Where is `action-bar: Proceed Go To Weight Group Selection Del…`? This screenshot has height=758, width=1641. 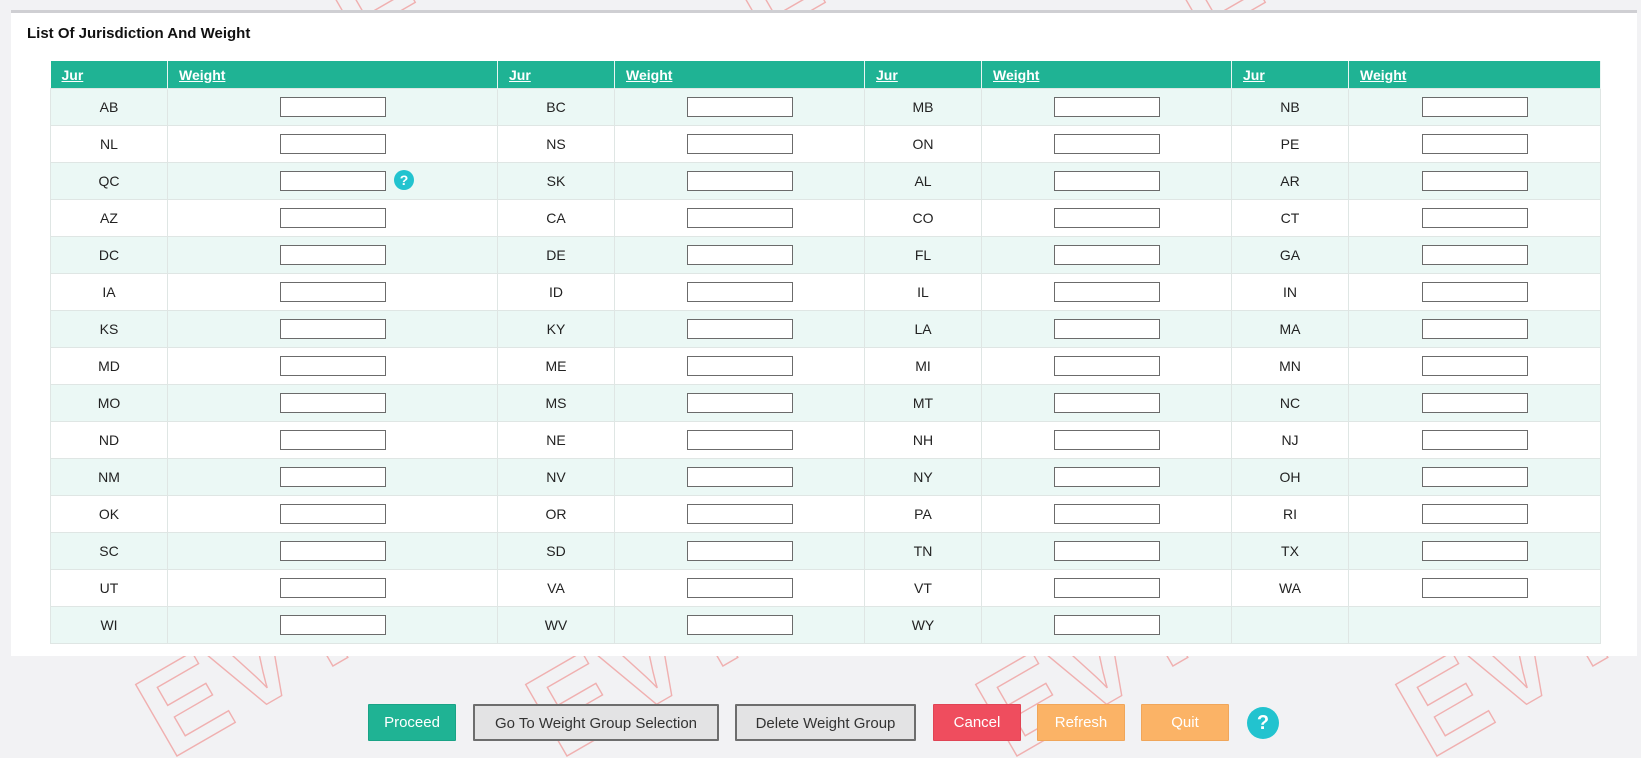
action-bar: Proceed Go To Weight Group Selection Del… is located at coordinates (820, 724).